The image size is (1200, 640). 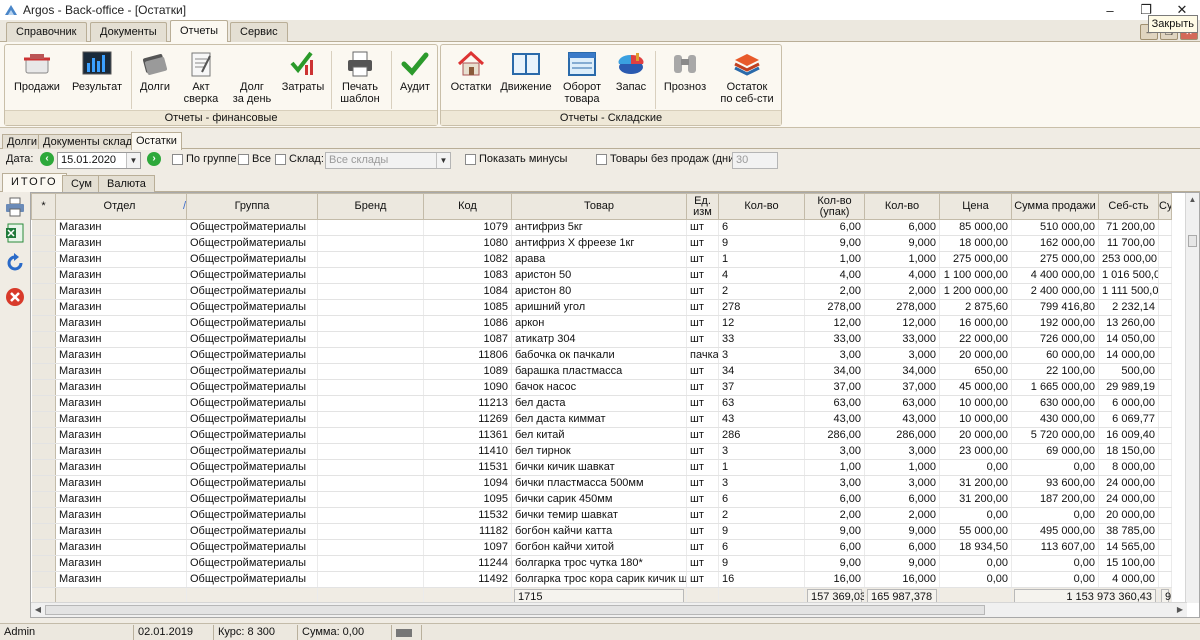 I want to click on table-cell: 43,00, so click(x=834, y=419).